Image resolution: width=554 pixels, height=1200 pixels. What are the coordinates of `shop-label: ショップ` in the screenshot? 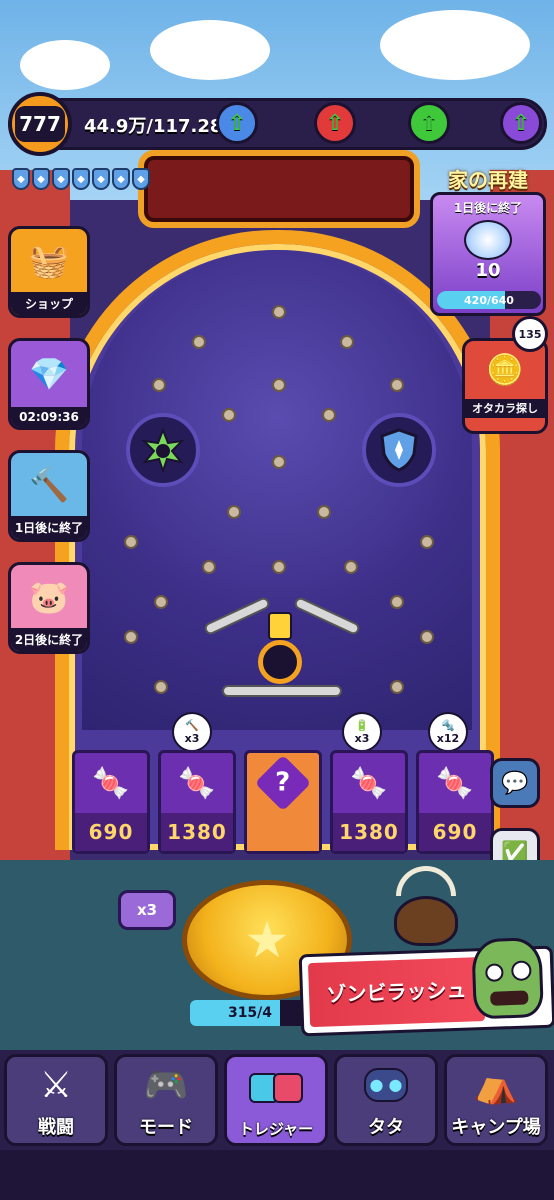 It's located at (49, 303).